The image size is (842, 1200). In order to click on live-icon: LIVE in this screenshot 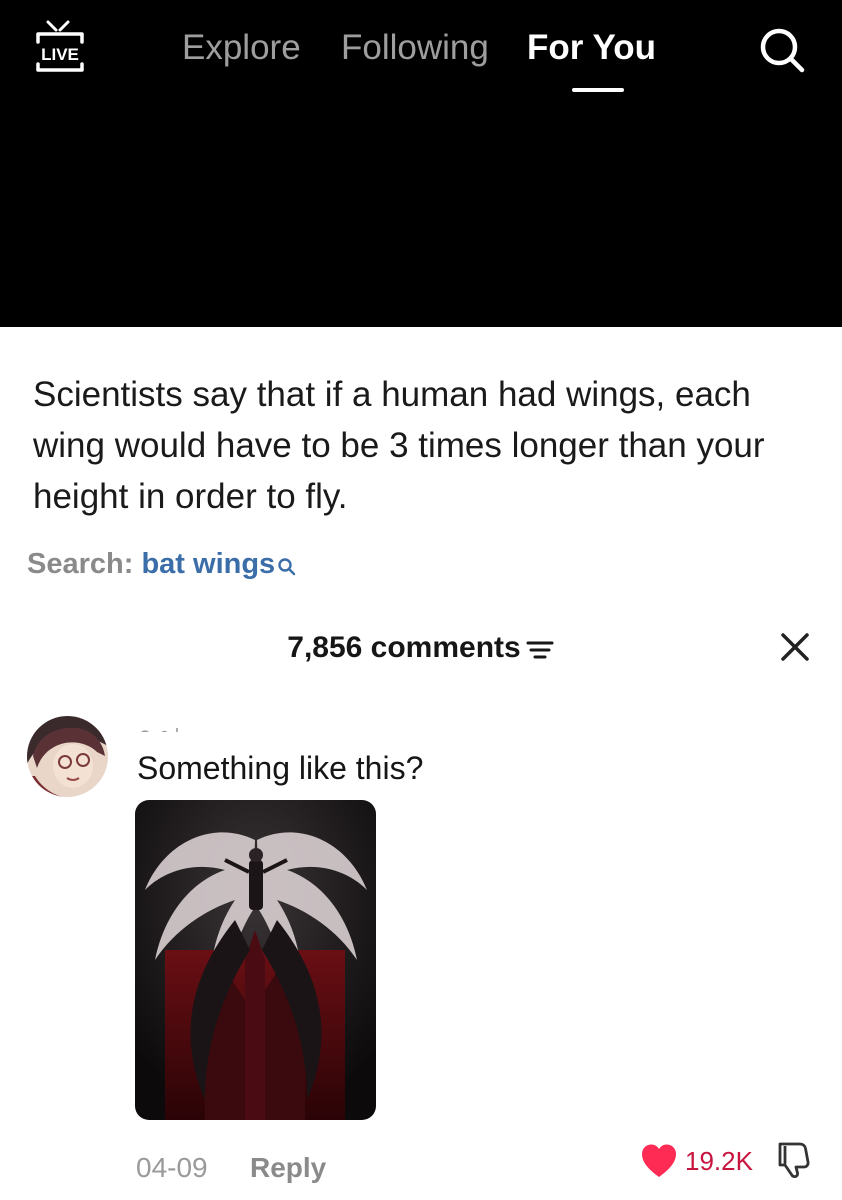, I will do `click(60, 46)`.